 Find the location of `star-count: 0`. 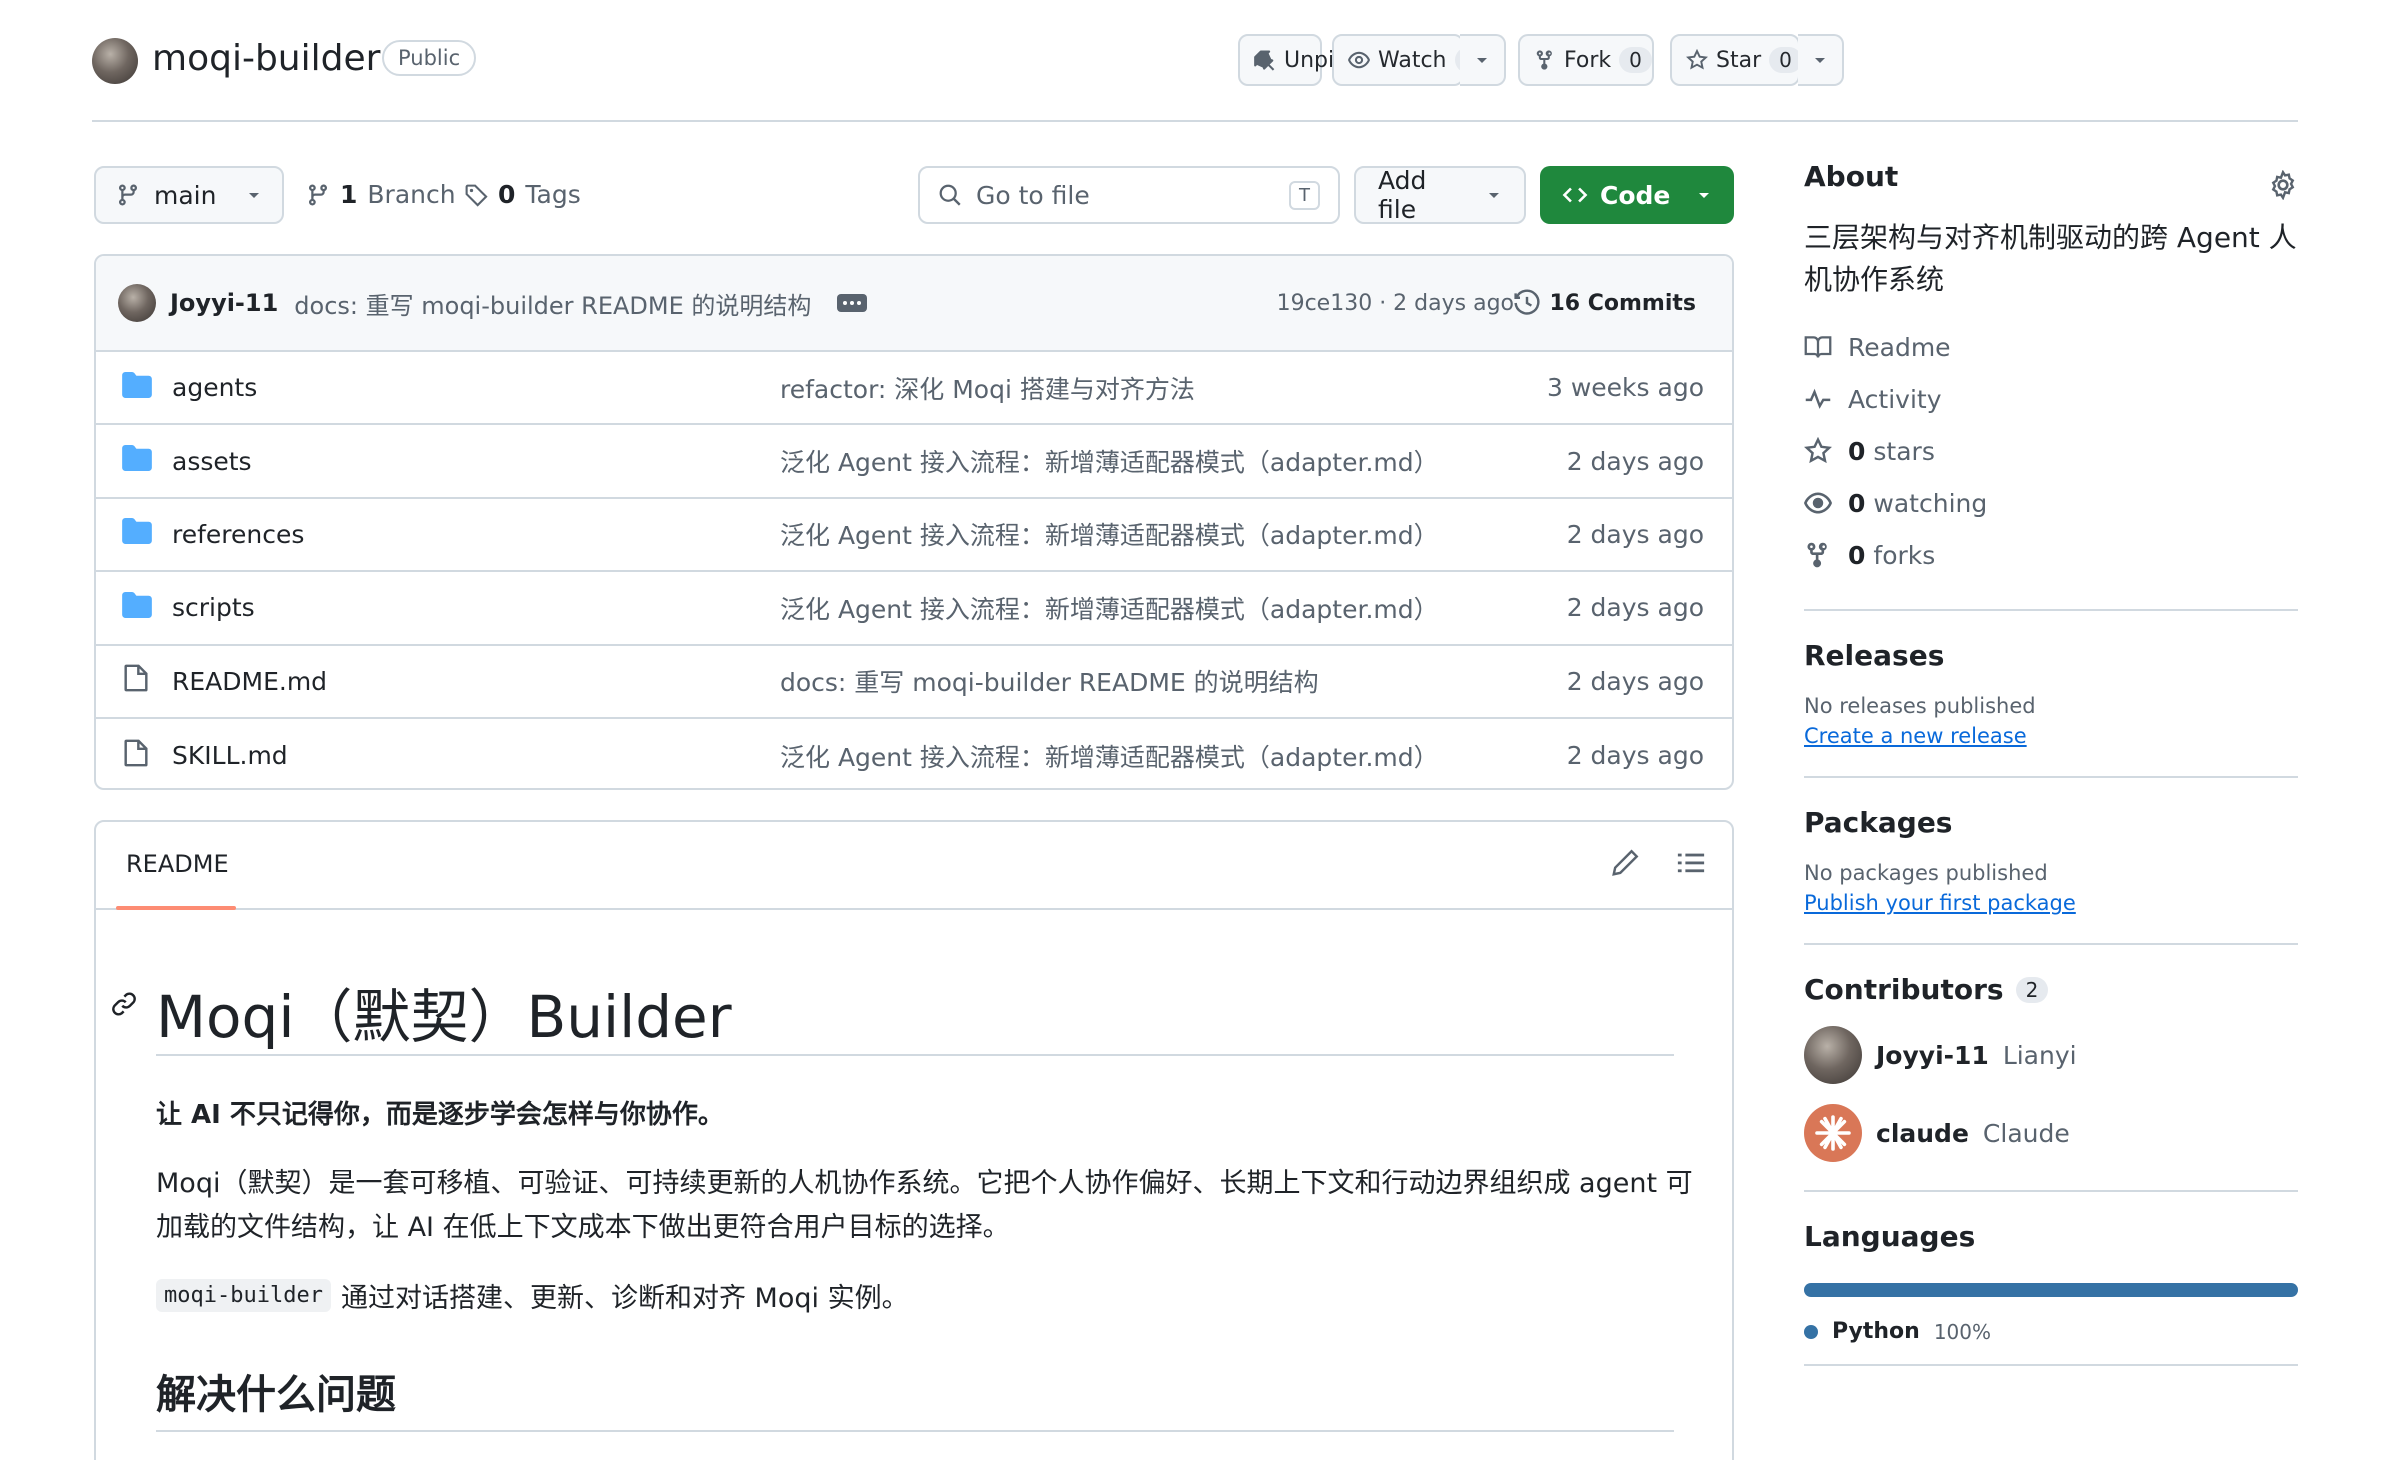

star-count: 0 is located at coordinates (1785, 60).